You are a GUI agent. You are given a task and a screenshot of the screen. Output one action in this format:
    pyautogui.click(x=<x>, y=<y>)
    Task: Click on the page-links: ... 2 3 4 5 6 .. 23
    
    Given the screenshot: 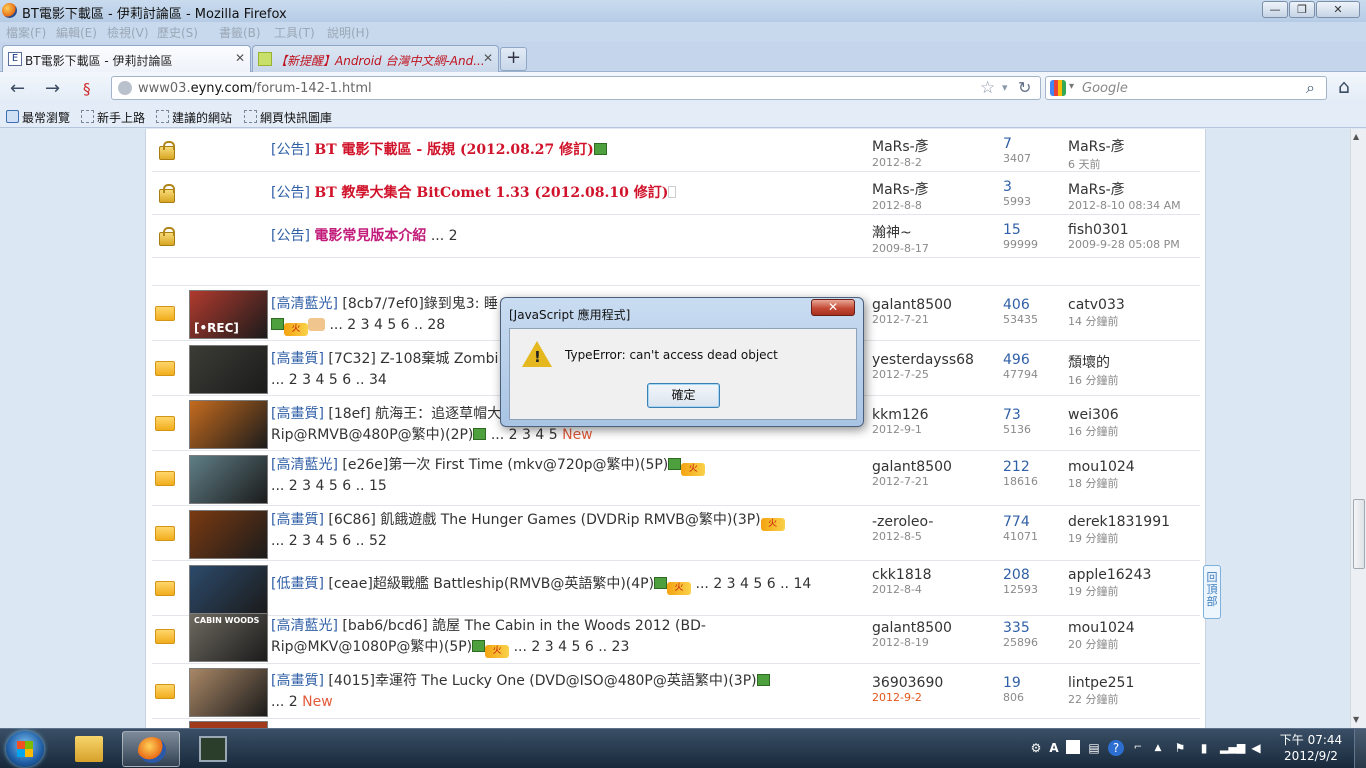 What is the action you would take?
    pyautogui.click(x=572, y=647)
    